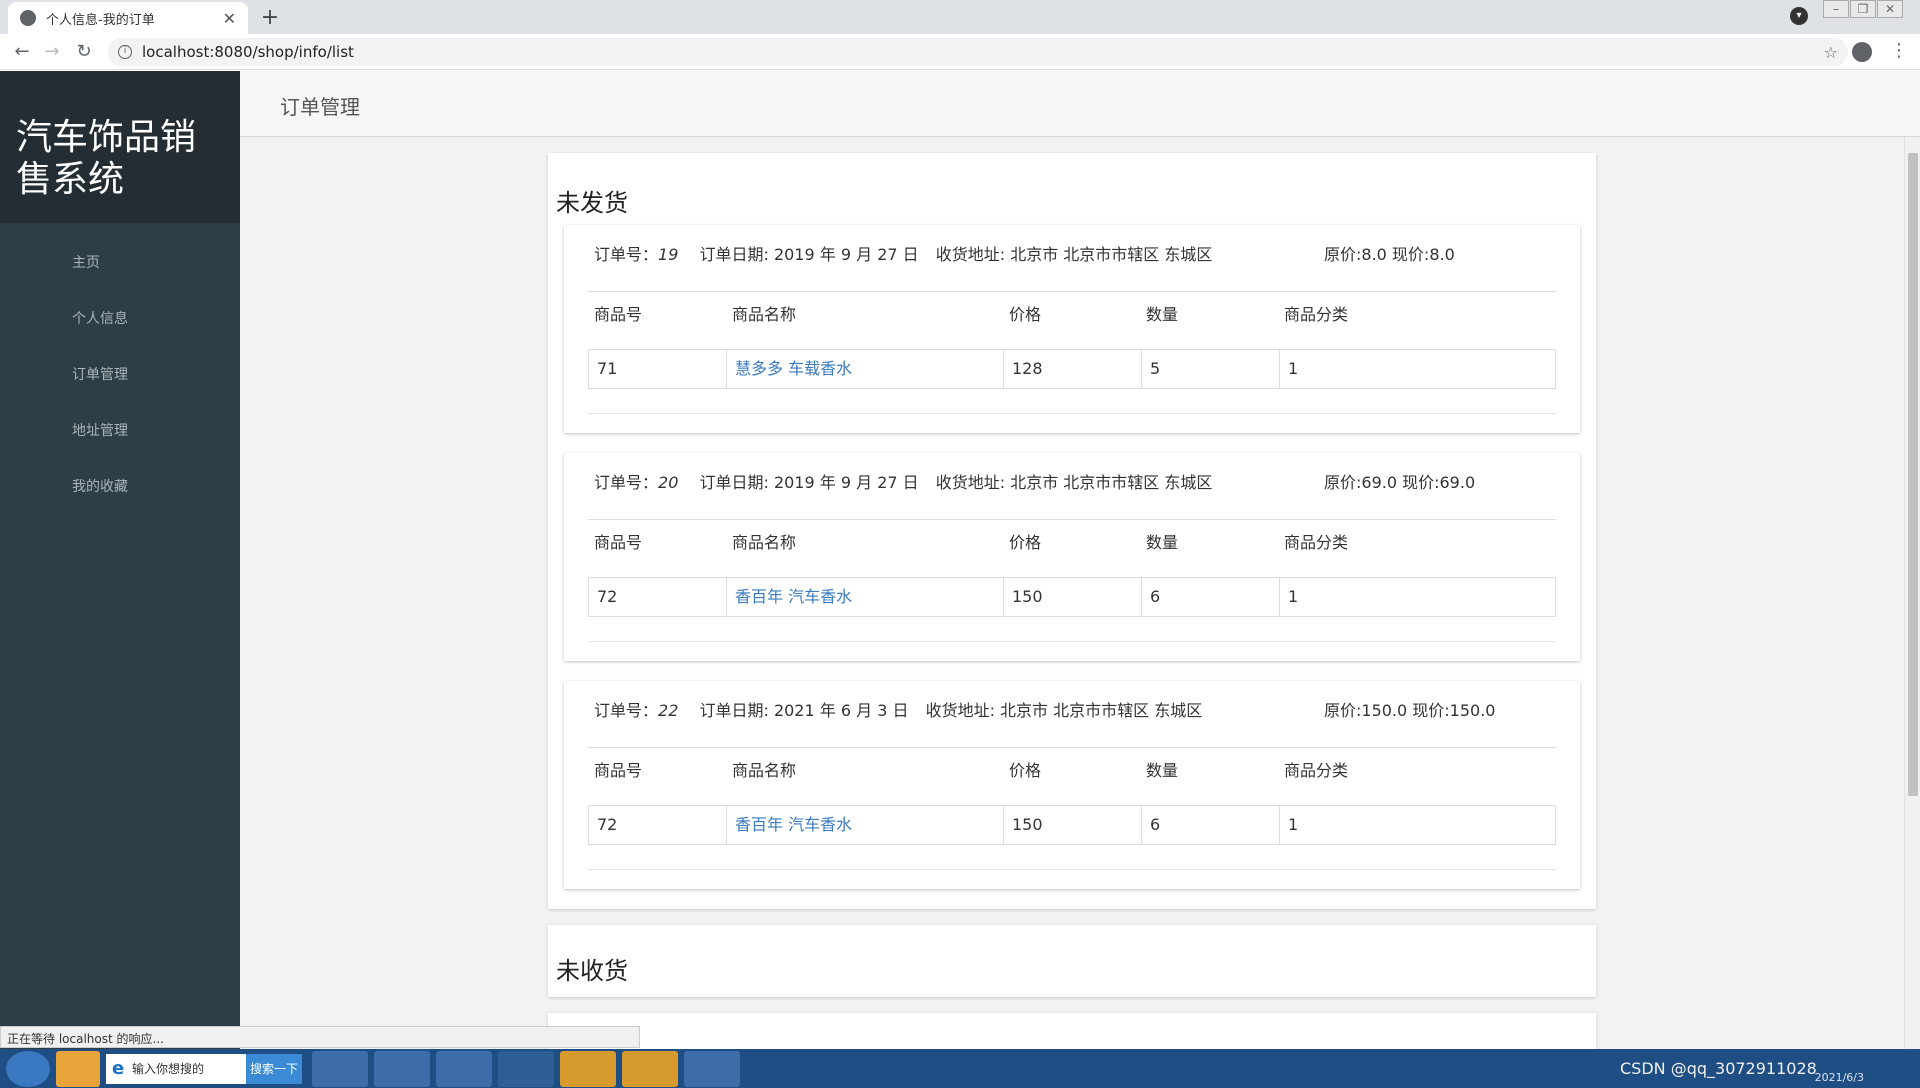  Describe the element at coordinates (668, 254) in the screenshot. I see `order-number: 19` at that location.